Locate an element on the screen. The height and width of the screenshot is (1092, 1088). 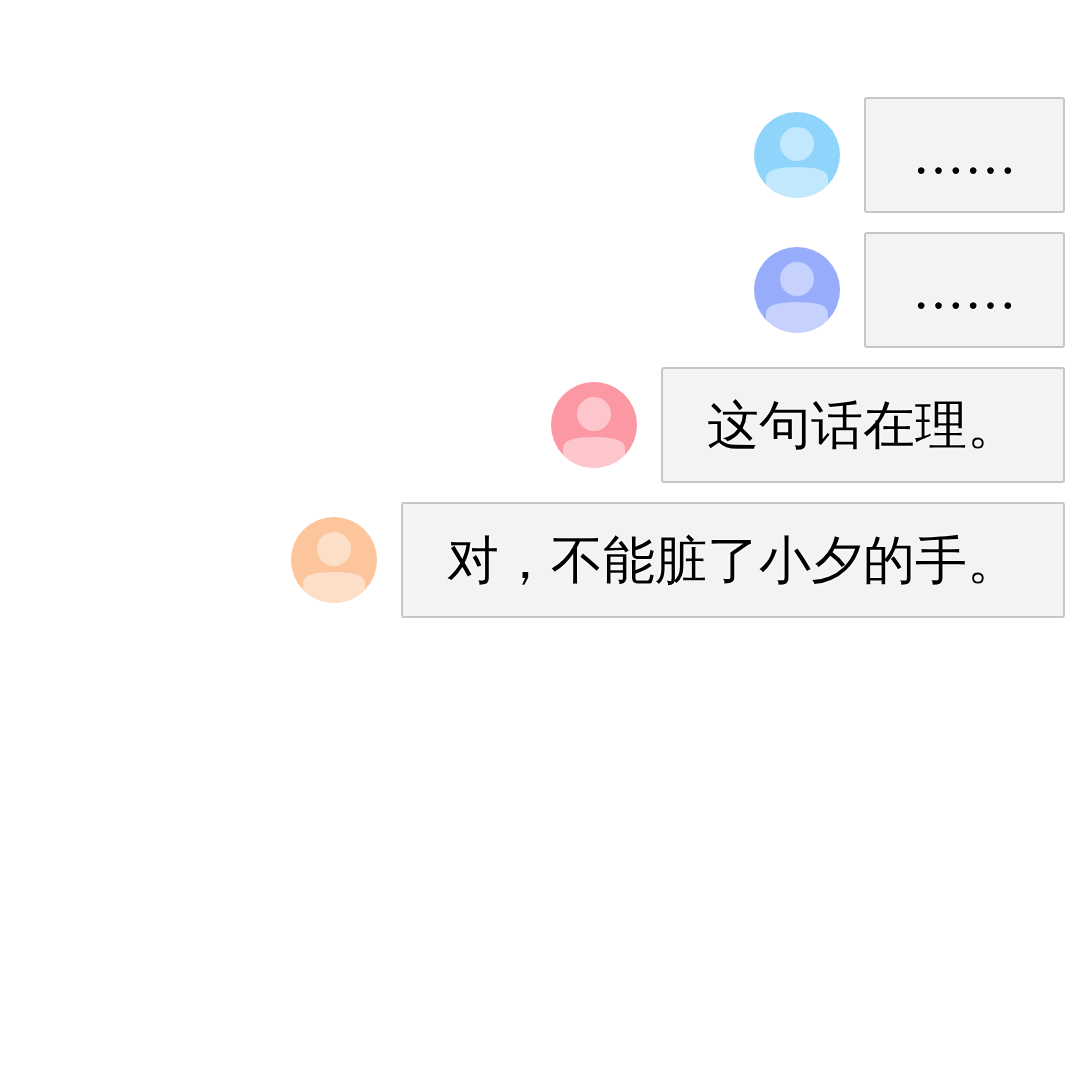
message-text: 这句话在理。 is located at coordinates (863, 425).